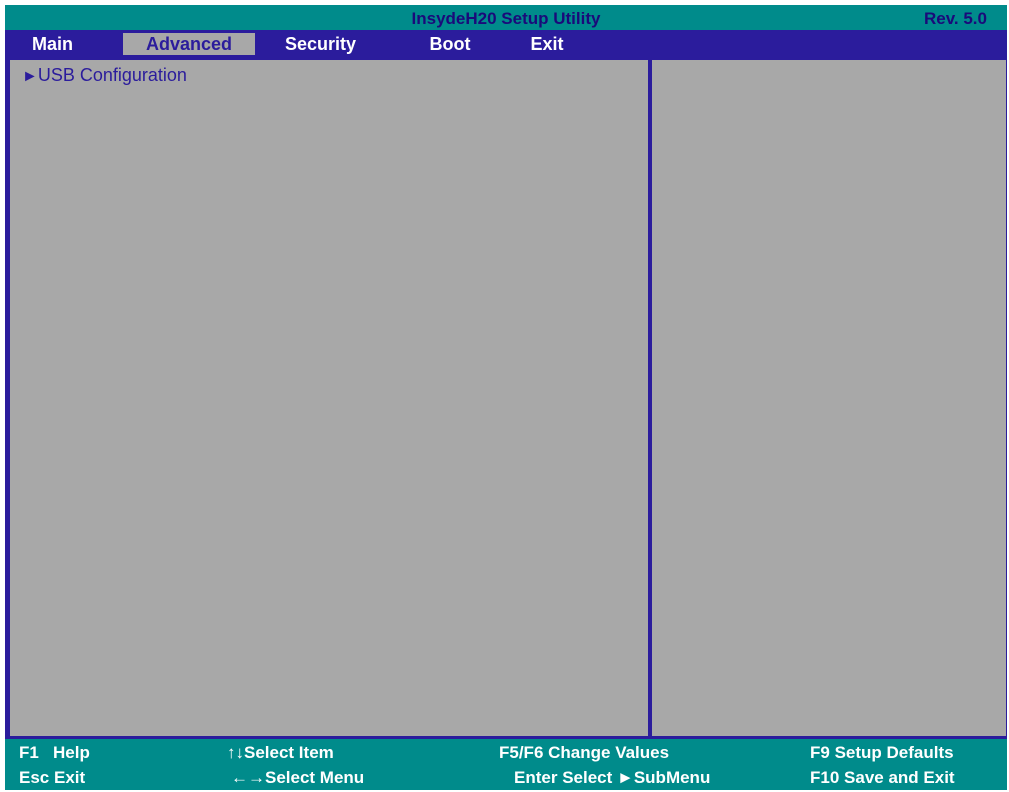 Image resolution: width=1009 pixels, height=792 pixels. I want to click on enter-key: Enter, so click(536, 777).